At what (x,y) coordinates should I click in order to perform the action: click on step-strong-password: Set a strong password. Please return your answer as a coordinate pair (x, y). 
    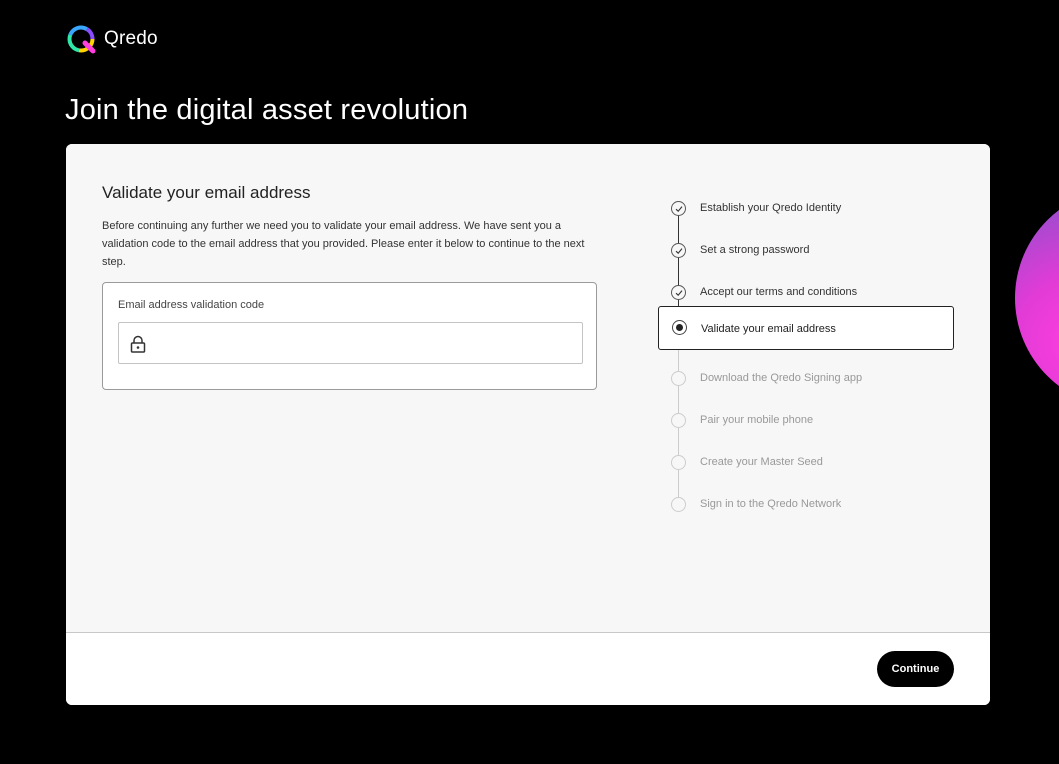
    Looking at the image, I should click on (806, 256).